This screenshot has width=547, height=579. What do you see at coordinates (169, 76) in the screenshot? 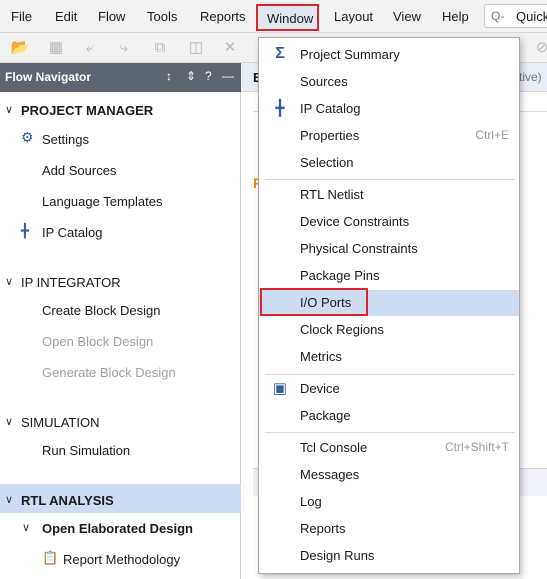
I see `collapse-all-icon: ↕` at bounding box center [169, 76].